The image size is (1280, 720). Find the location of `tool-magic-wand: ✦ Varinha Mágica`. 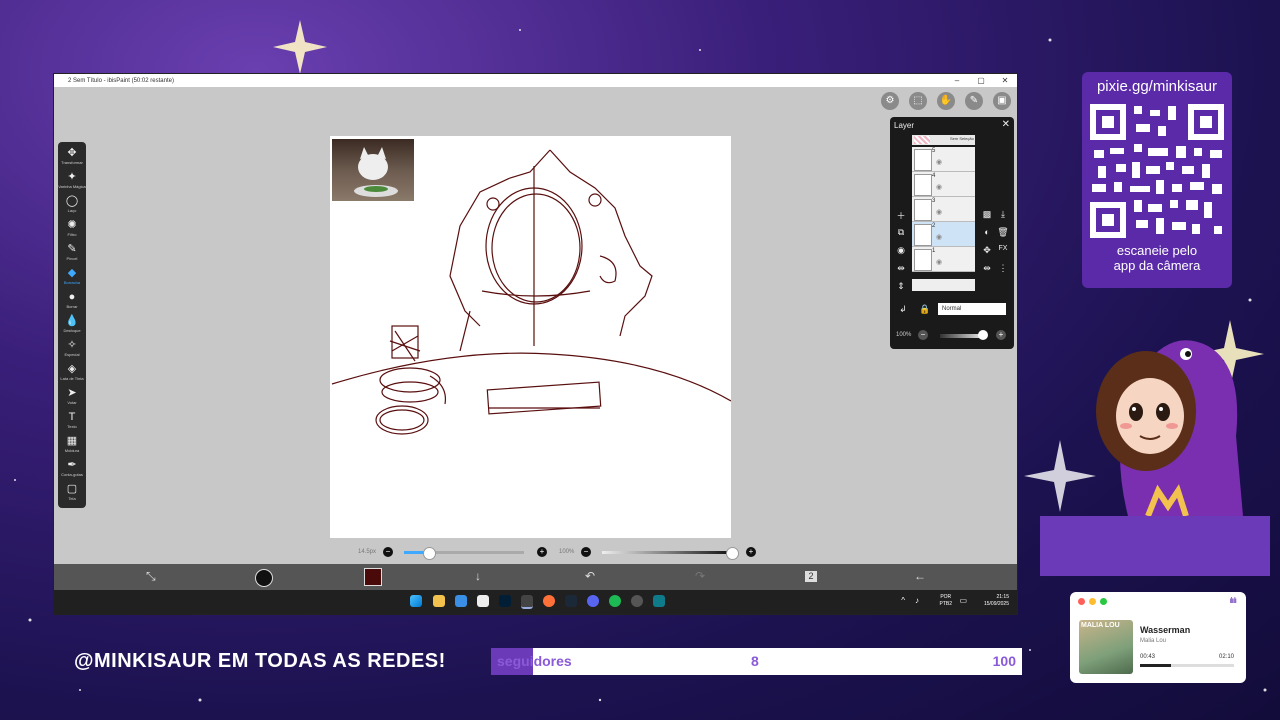

tool-magic-wand: ✦ Varinha Mágica is located at coordinates (72, 182).